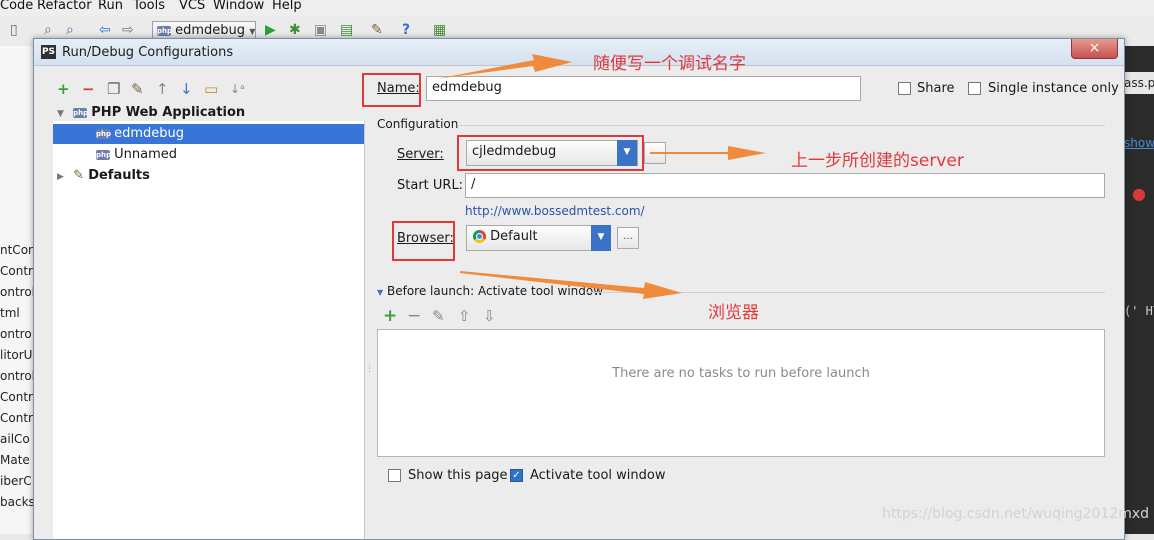  What do you see at coordinates (708, 153) in the screenshot?
I see `arrow-from-server` at bounding box center [708, 153].